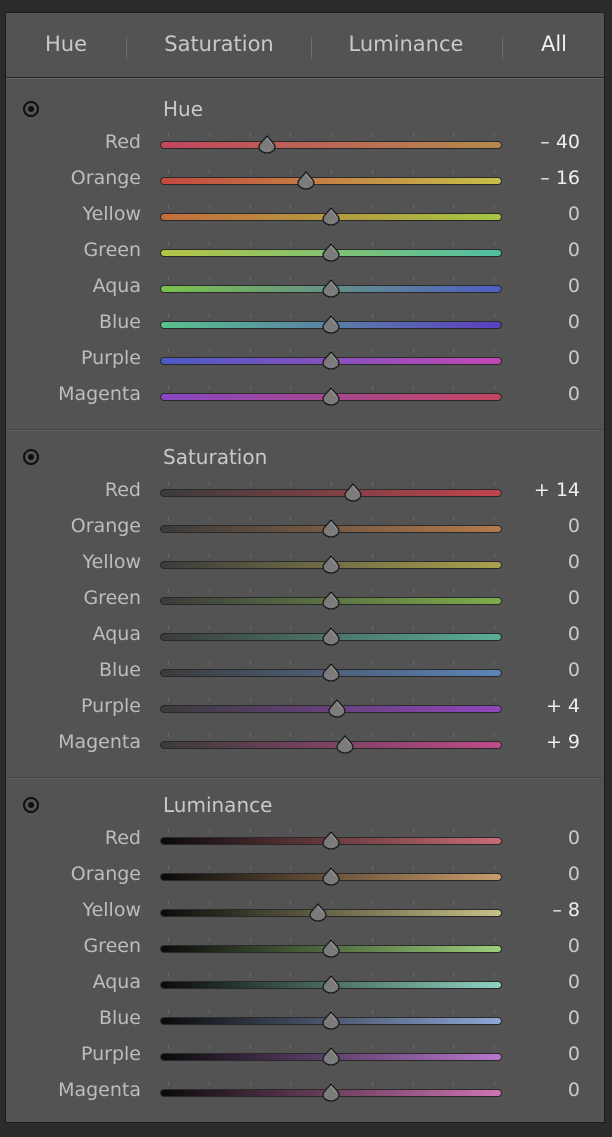  I want to click on tab-saturation: Saturation, so click(219, 44).